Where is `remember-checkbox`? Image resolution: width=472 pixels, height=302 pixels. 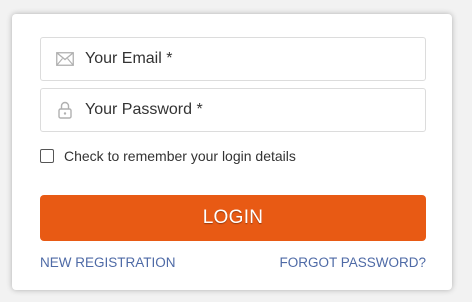
remember-checkbox is located at coordinates (47, 156).